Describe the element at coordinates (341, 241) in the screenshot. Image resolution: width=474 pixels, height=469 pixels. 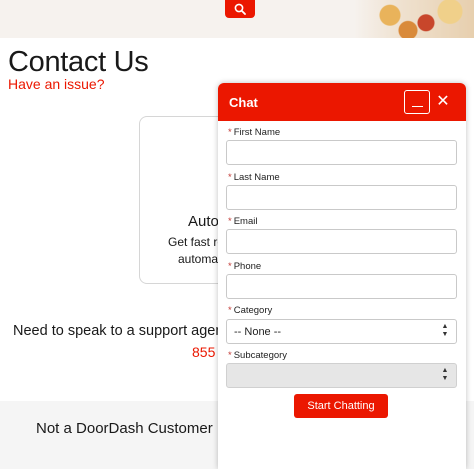
I see `email-input` at that location.